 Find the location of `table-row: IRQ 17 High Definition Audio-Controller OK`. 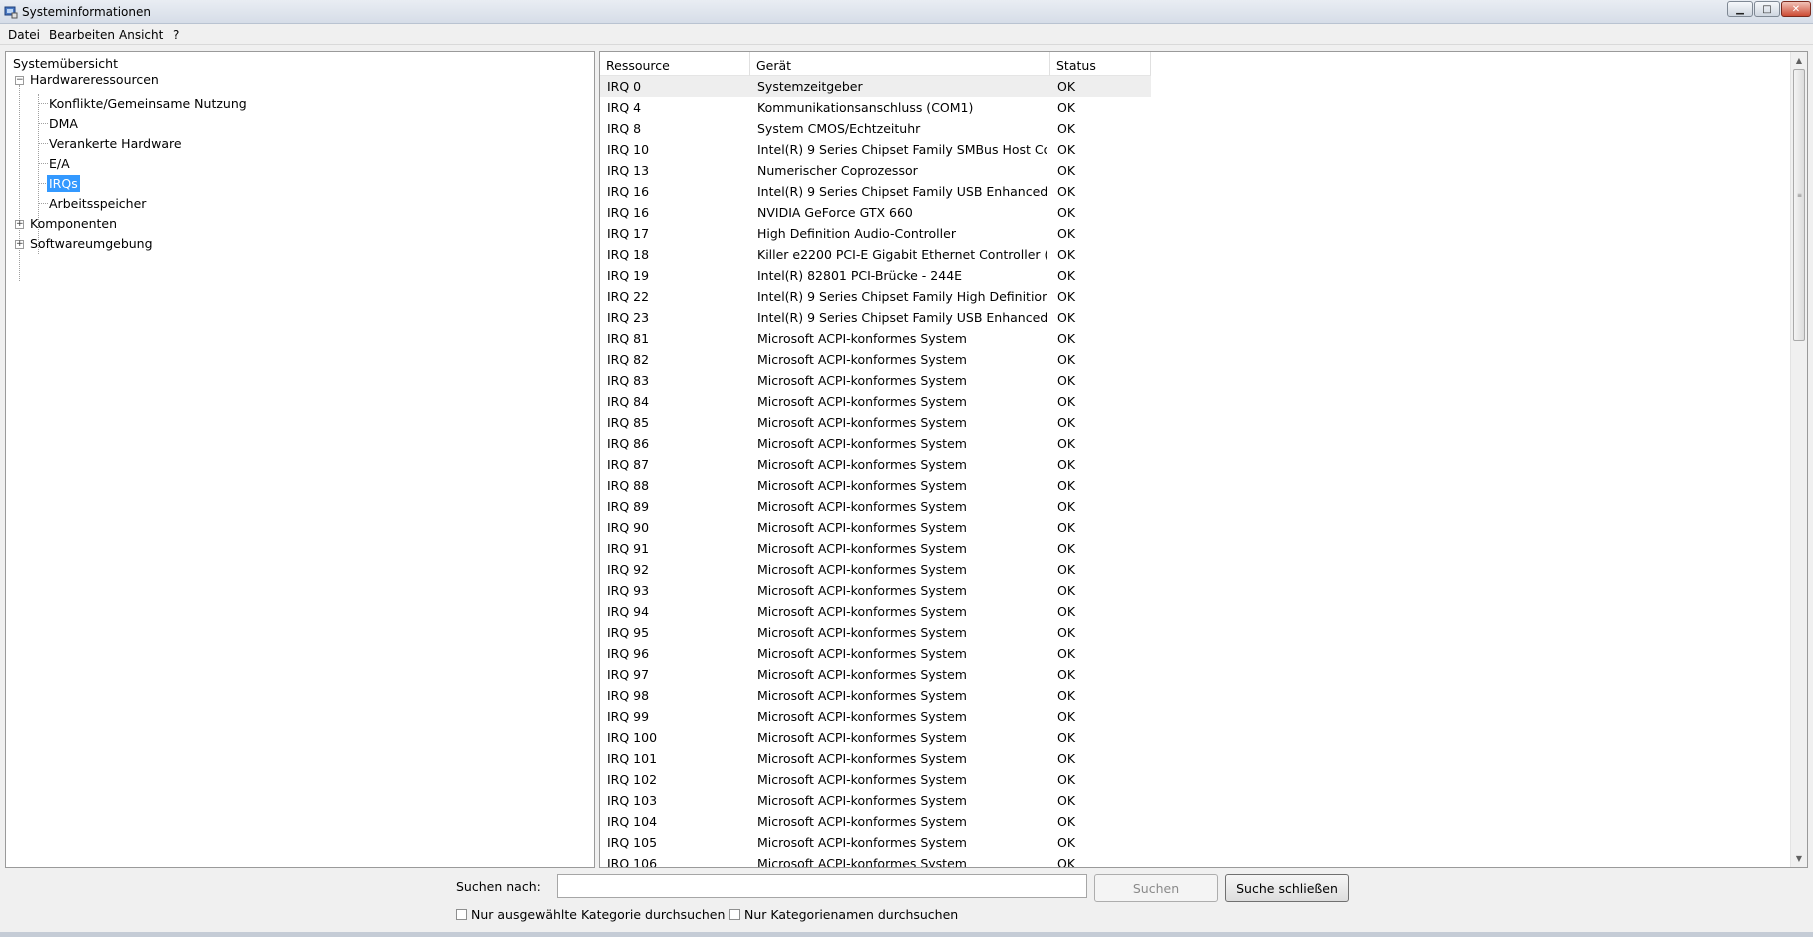

table-row: IRQ 17 High Definition Audio-Controller OK is located at coordinates (1193, 233).